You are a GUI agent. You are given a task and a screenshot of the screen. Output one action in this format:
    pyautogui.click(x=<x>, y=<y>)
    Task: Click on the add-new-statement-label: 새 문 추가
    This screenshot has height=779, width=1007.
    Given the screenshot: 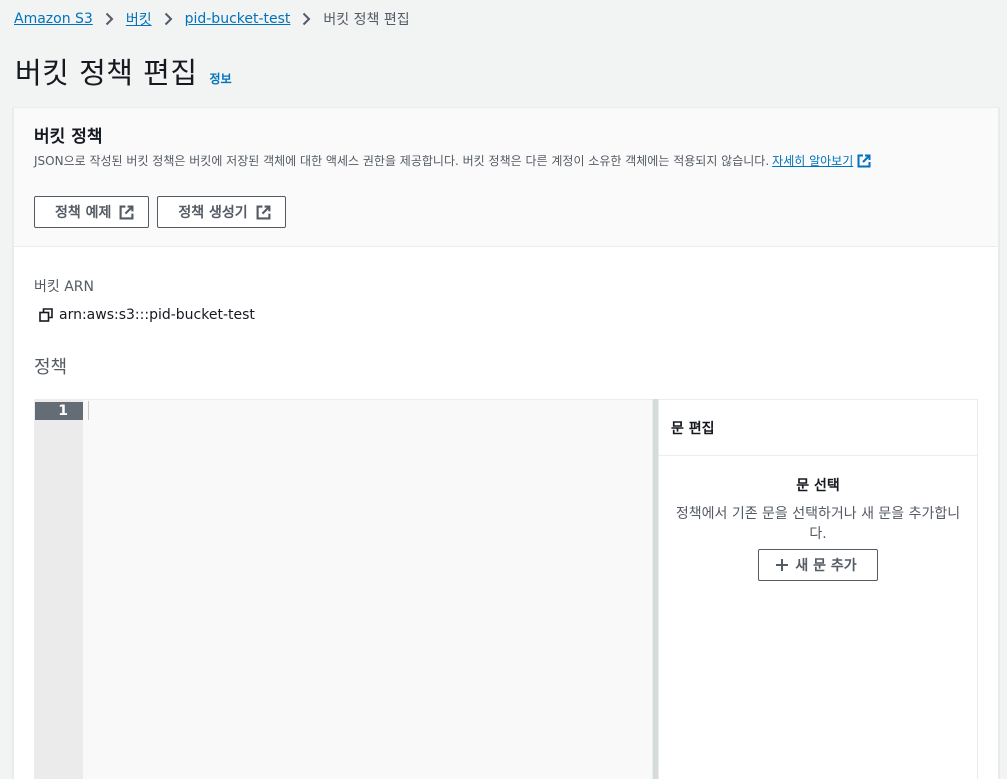 What is the action you would take?
    pyautogui.click(x=826, y=566)
    